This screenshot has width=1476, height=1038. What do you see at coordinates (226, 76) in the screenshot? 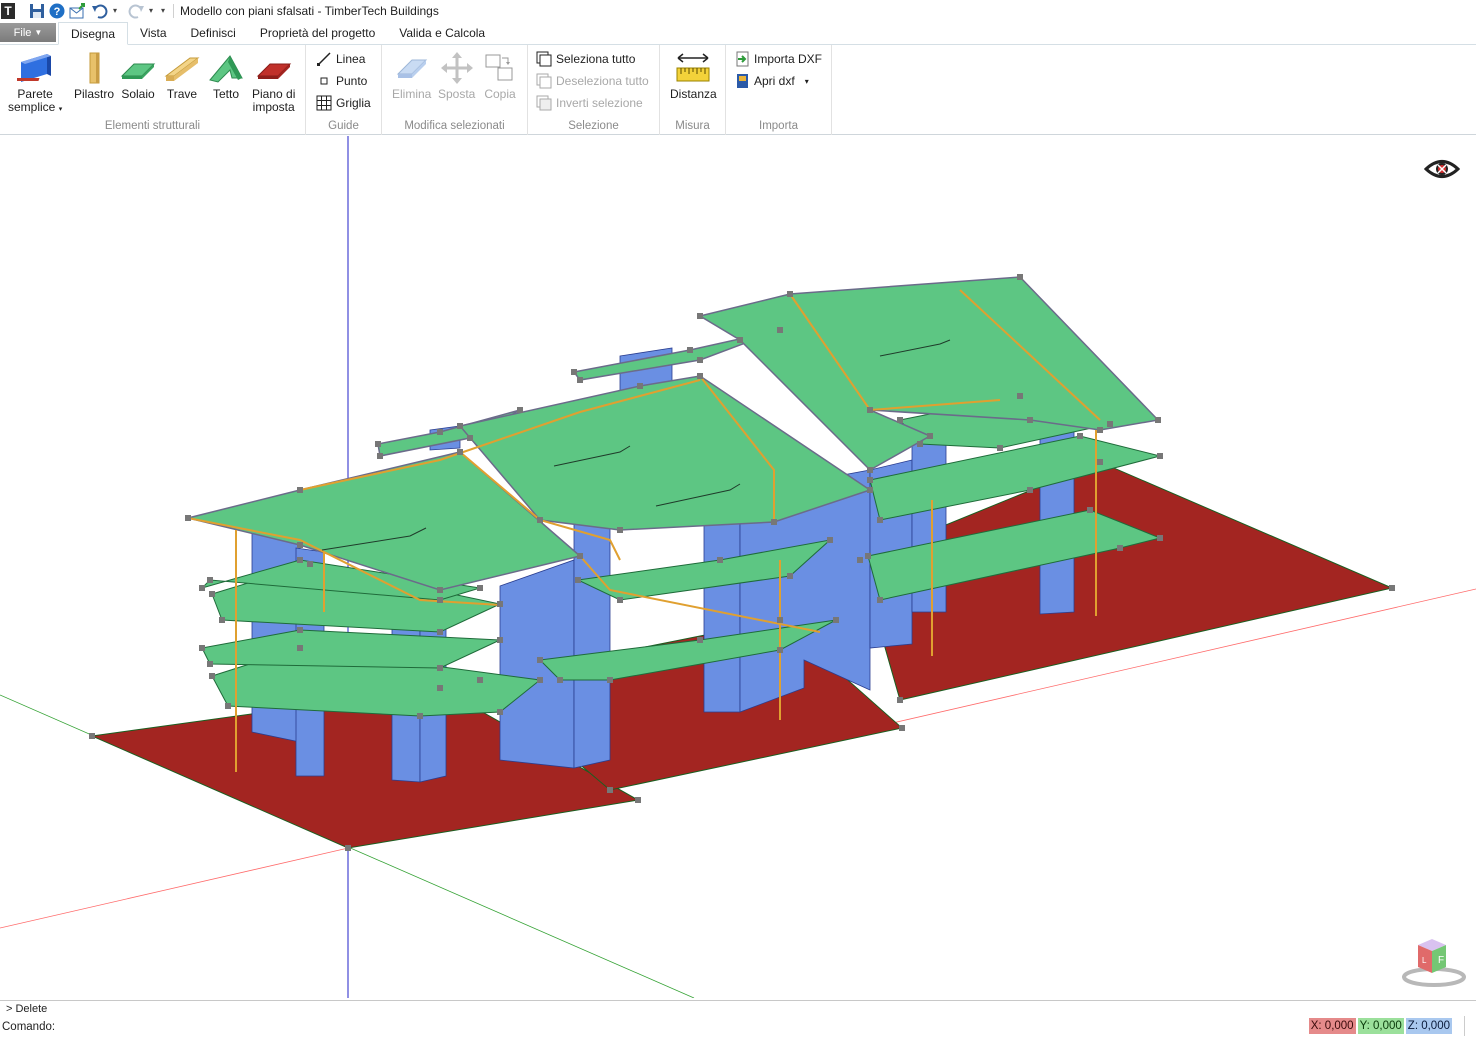
I see `tetto-button: Tetto` at bounding box center [226, 76].